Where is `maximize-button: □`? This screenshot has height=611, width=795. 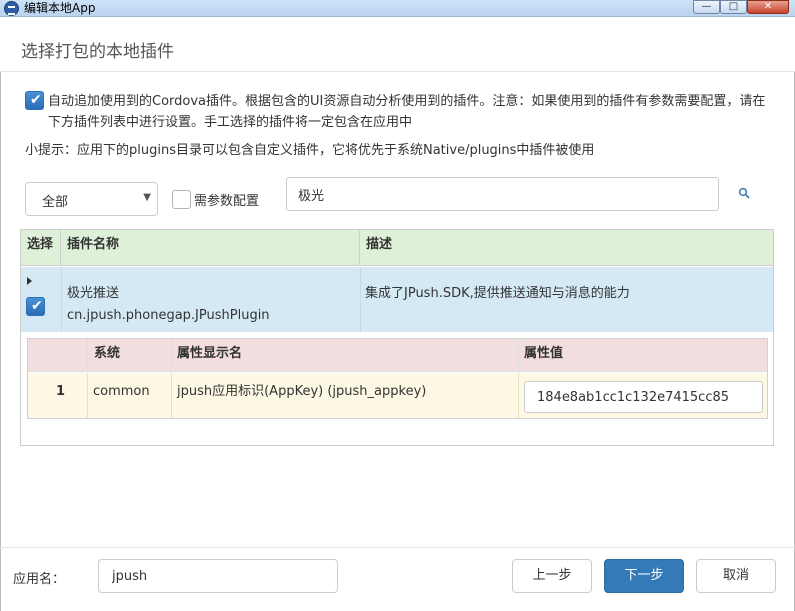 maximize-button: □ is located at coordinates (733, 7).